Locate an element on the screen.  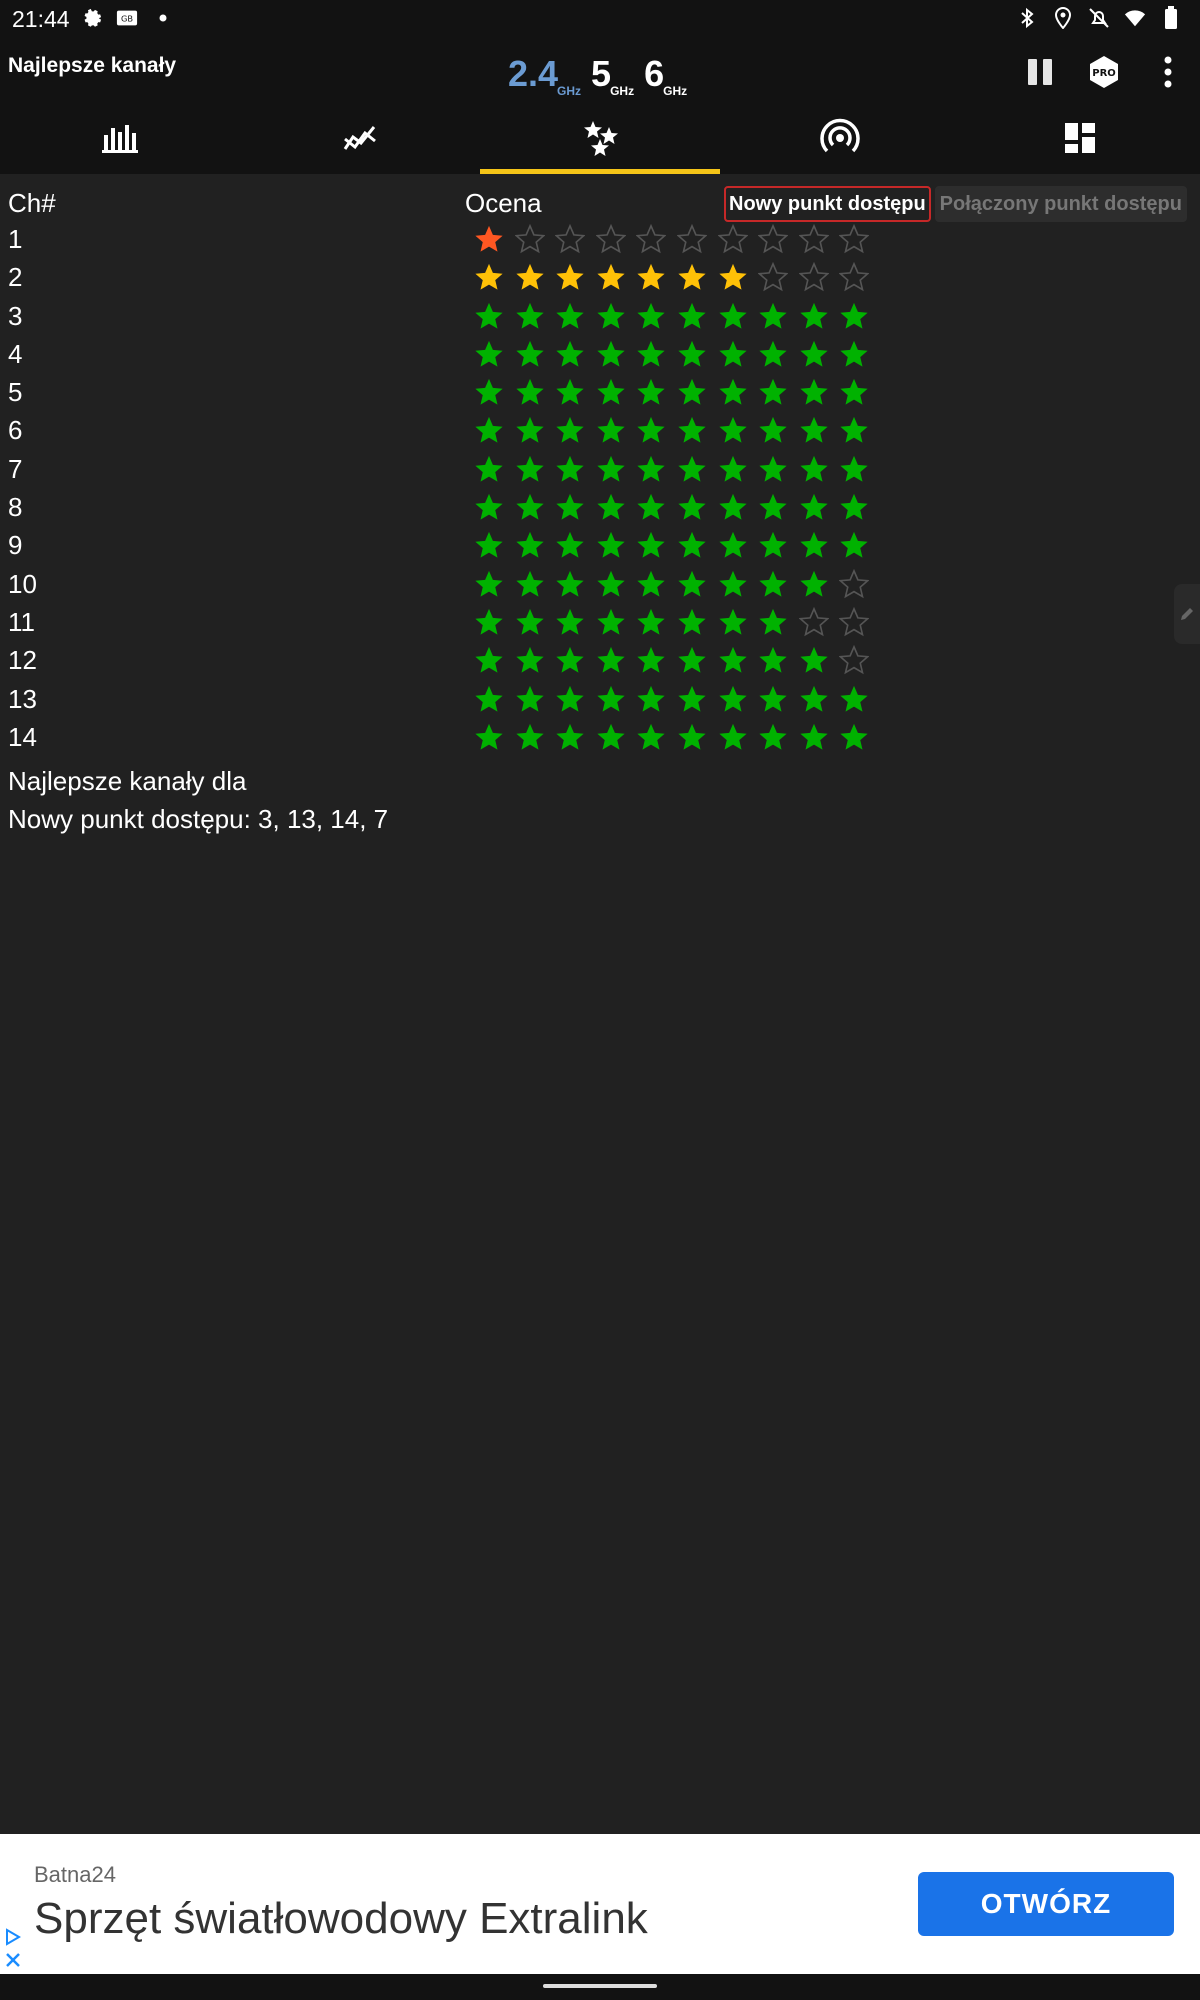
ad-headline: Sprzęt światłowodowy Extralink is located at coordinates (341, 1918).